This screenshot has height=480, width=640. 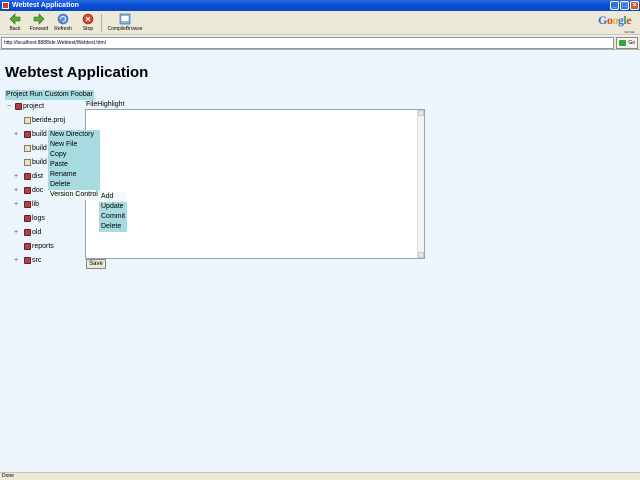 I want to click on version-control-submenu: Add Update Commit Delete, so click(x=113, y=212).